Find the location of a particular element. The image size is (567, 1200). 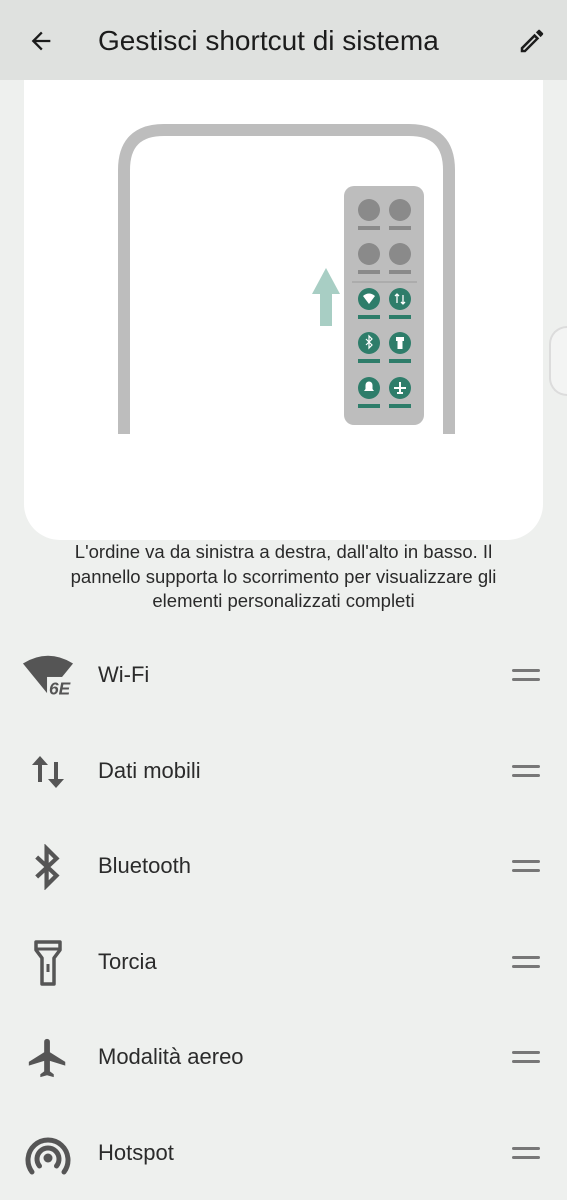

pencil-icon is located at coordinates (532, 41).